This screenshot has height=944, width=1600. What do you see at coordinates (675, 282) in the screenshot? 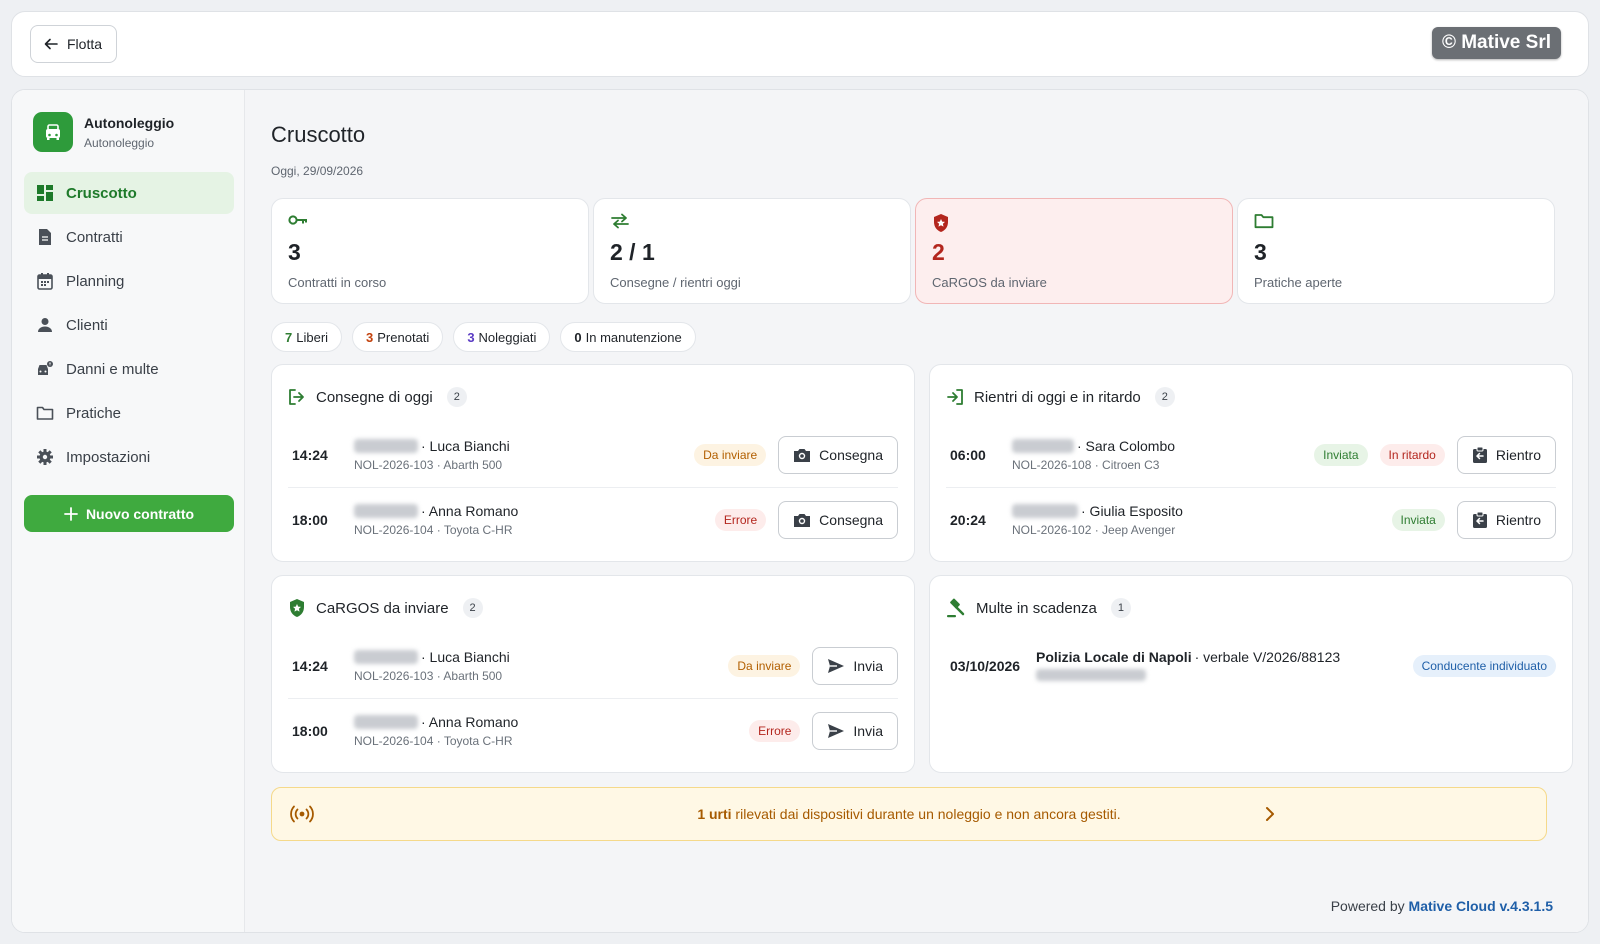
I see `stat-label: Consegne / rientri oggi` at bounding box center [675, 282].